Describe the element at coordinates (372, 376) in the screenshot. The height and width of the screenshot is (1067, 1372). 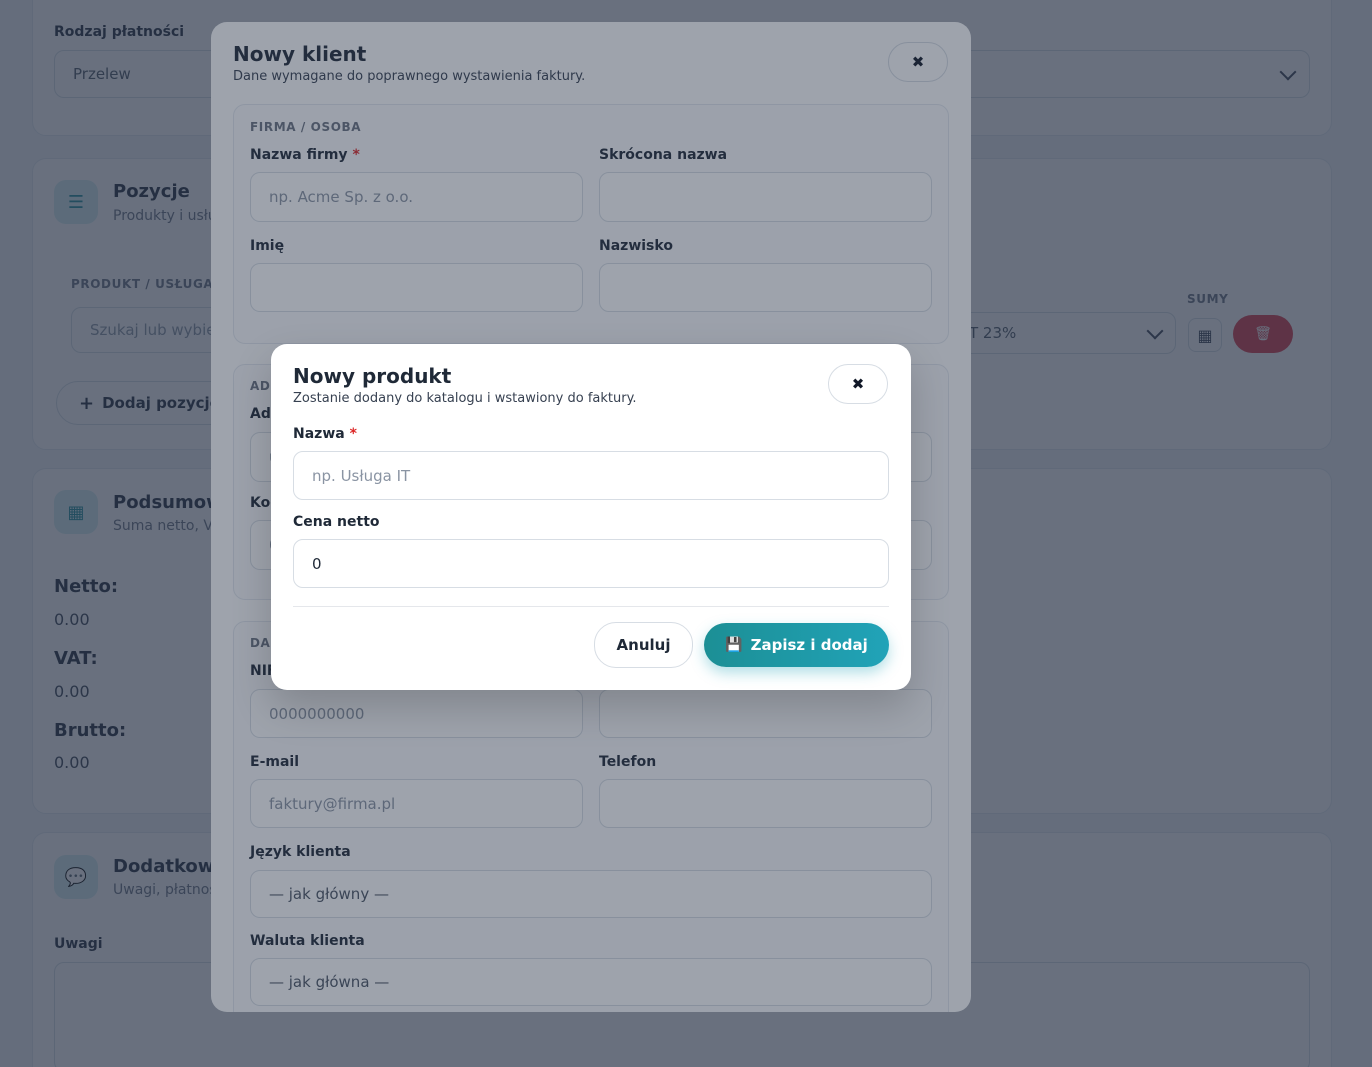
I see `product-modal-title: Nowy produkt` at that location.